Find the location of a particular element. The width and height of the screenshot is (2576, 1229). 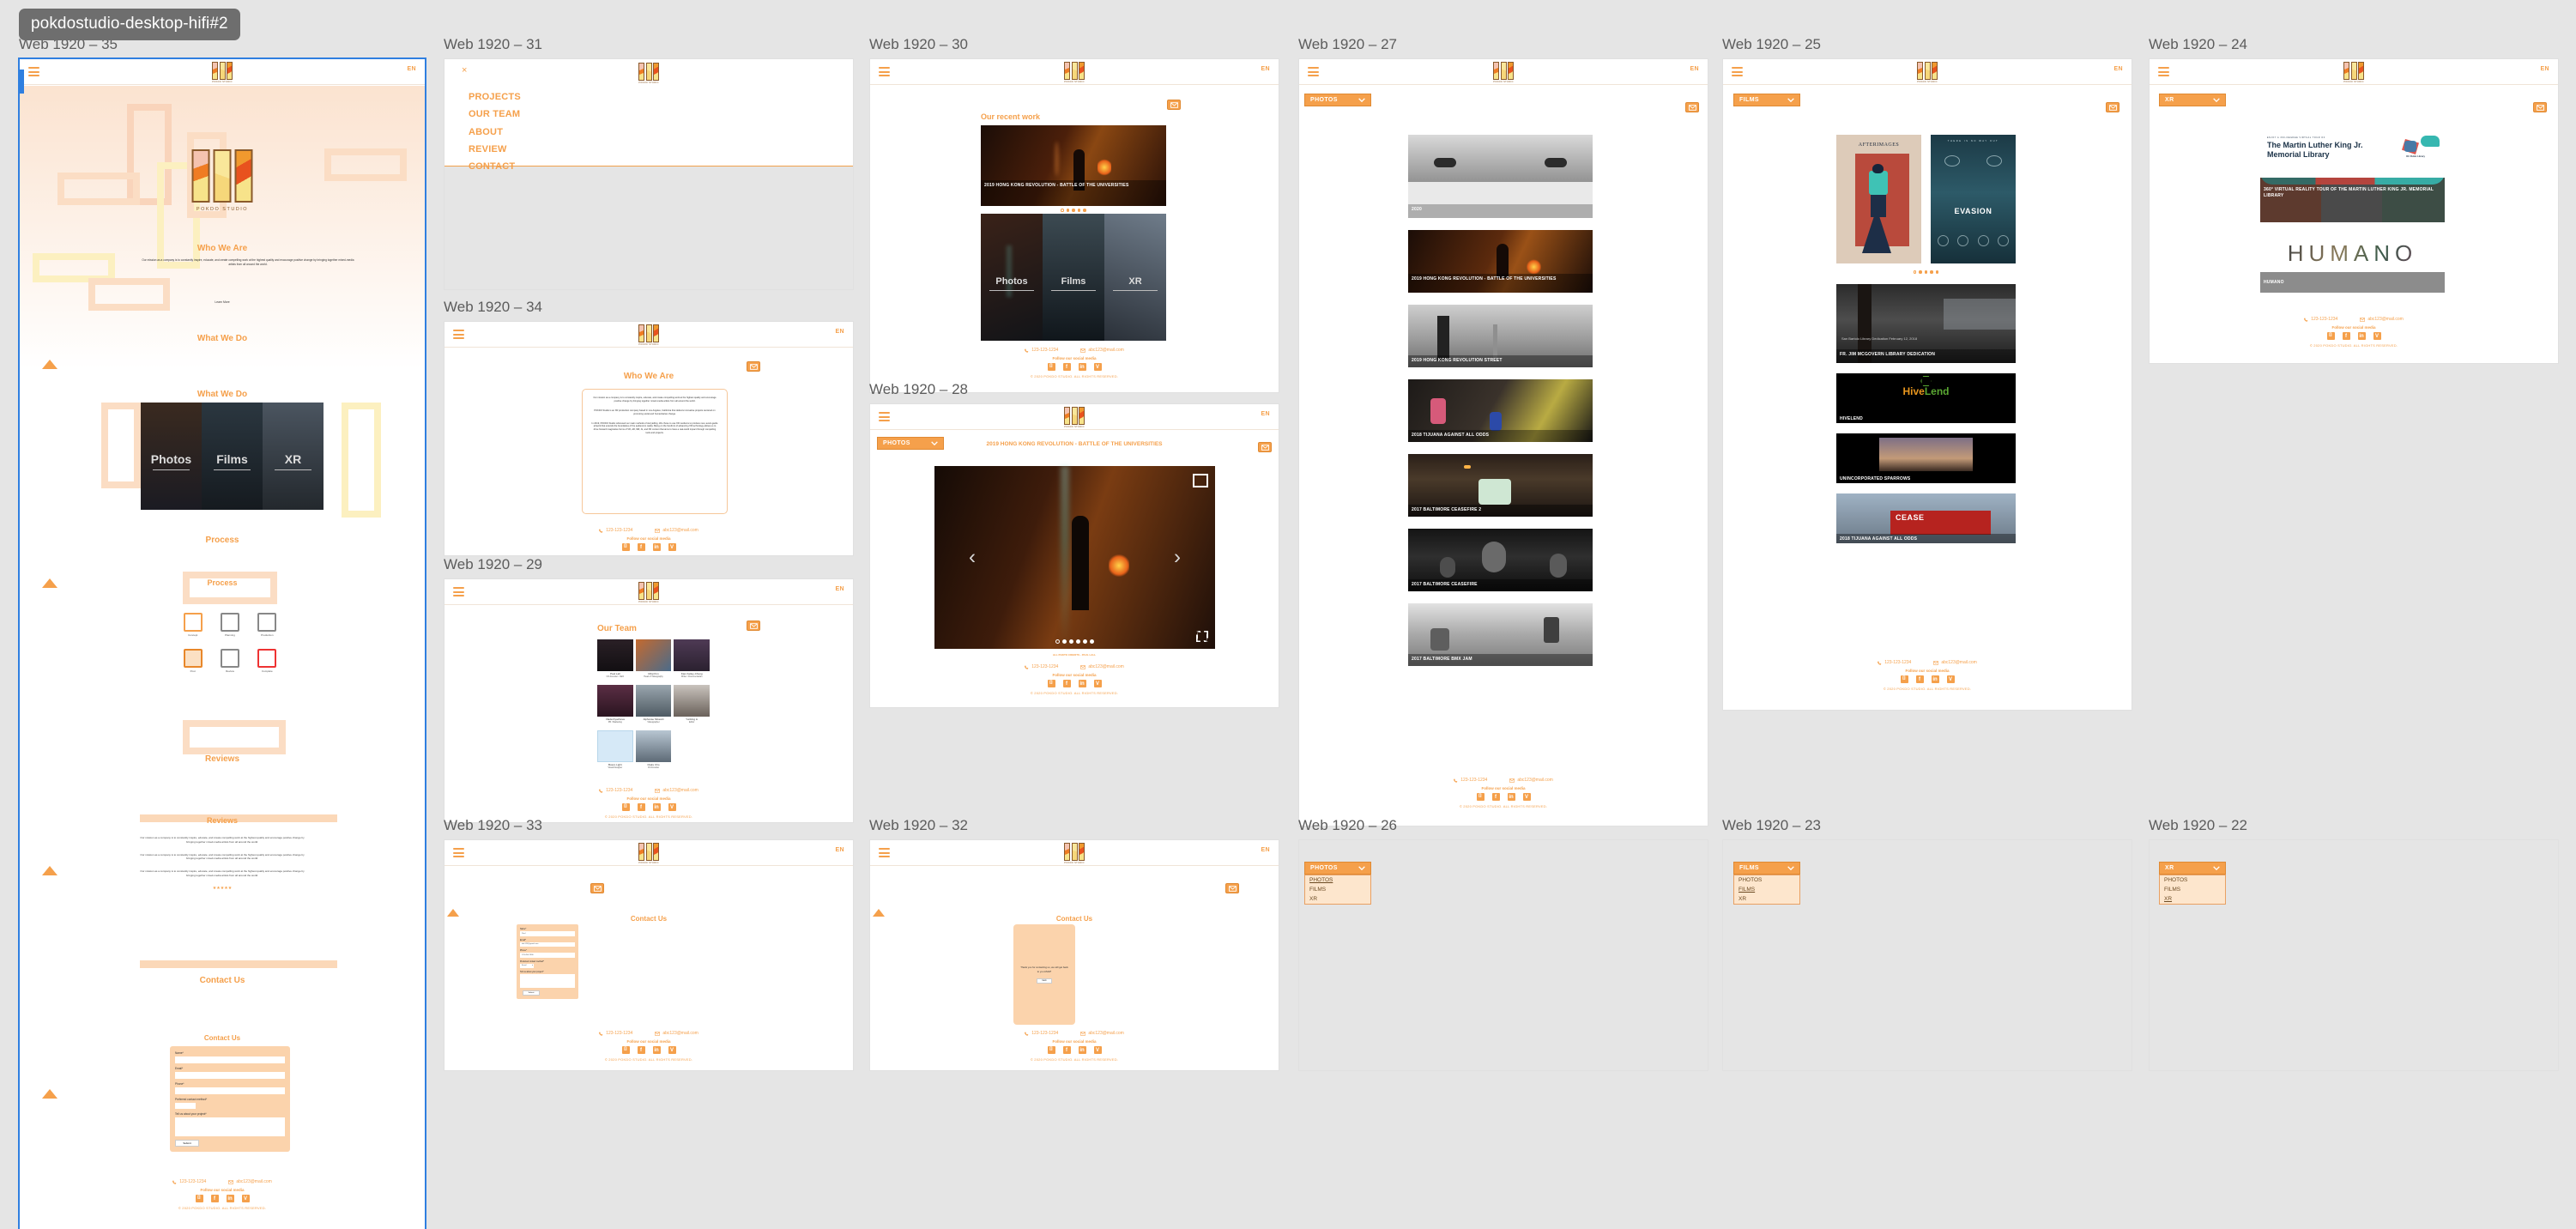

team-member: Yunbing Li Editor is located at coordinates (692, 704).